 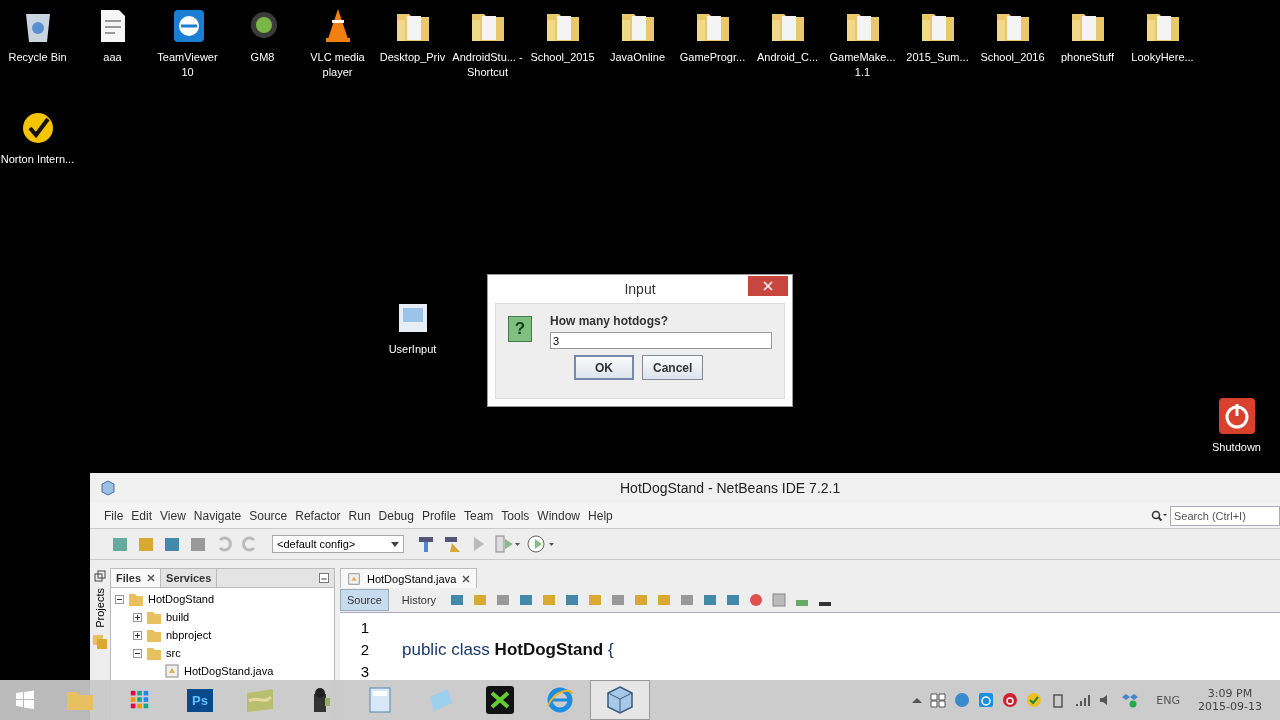 I want to click on tree-item: HotDogStand.java, so click(x=229, y=671).